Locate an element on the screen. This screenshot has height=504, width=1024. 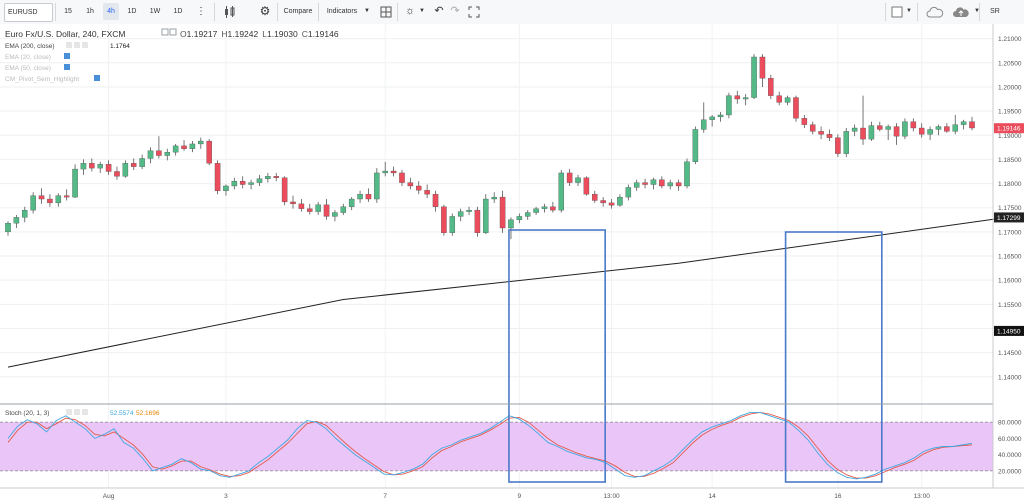
price-tick-label: 1.19000 is located at coordinates (1010, 136).